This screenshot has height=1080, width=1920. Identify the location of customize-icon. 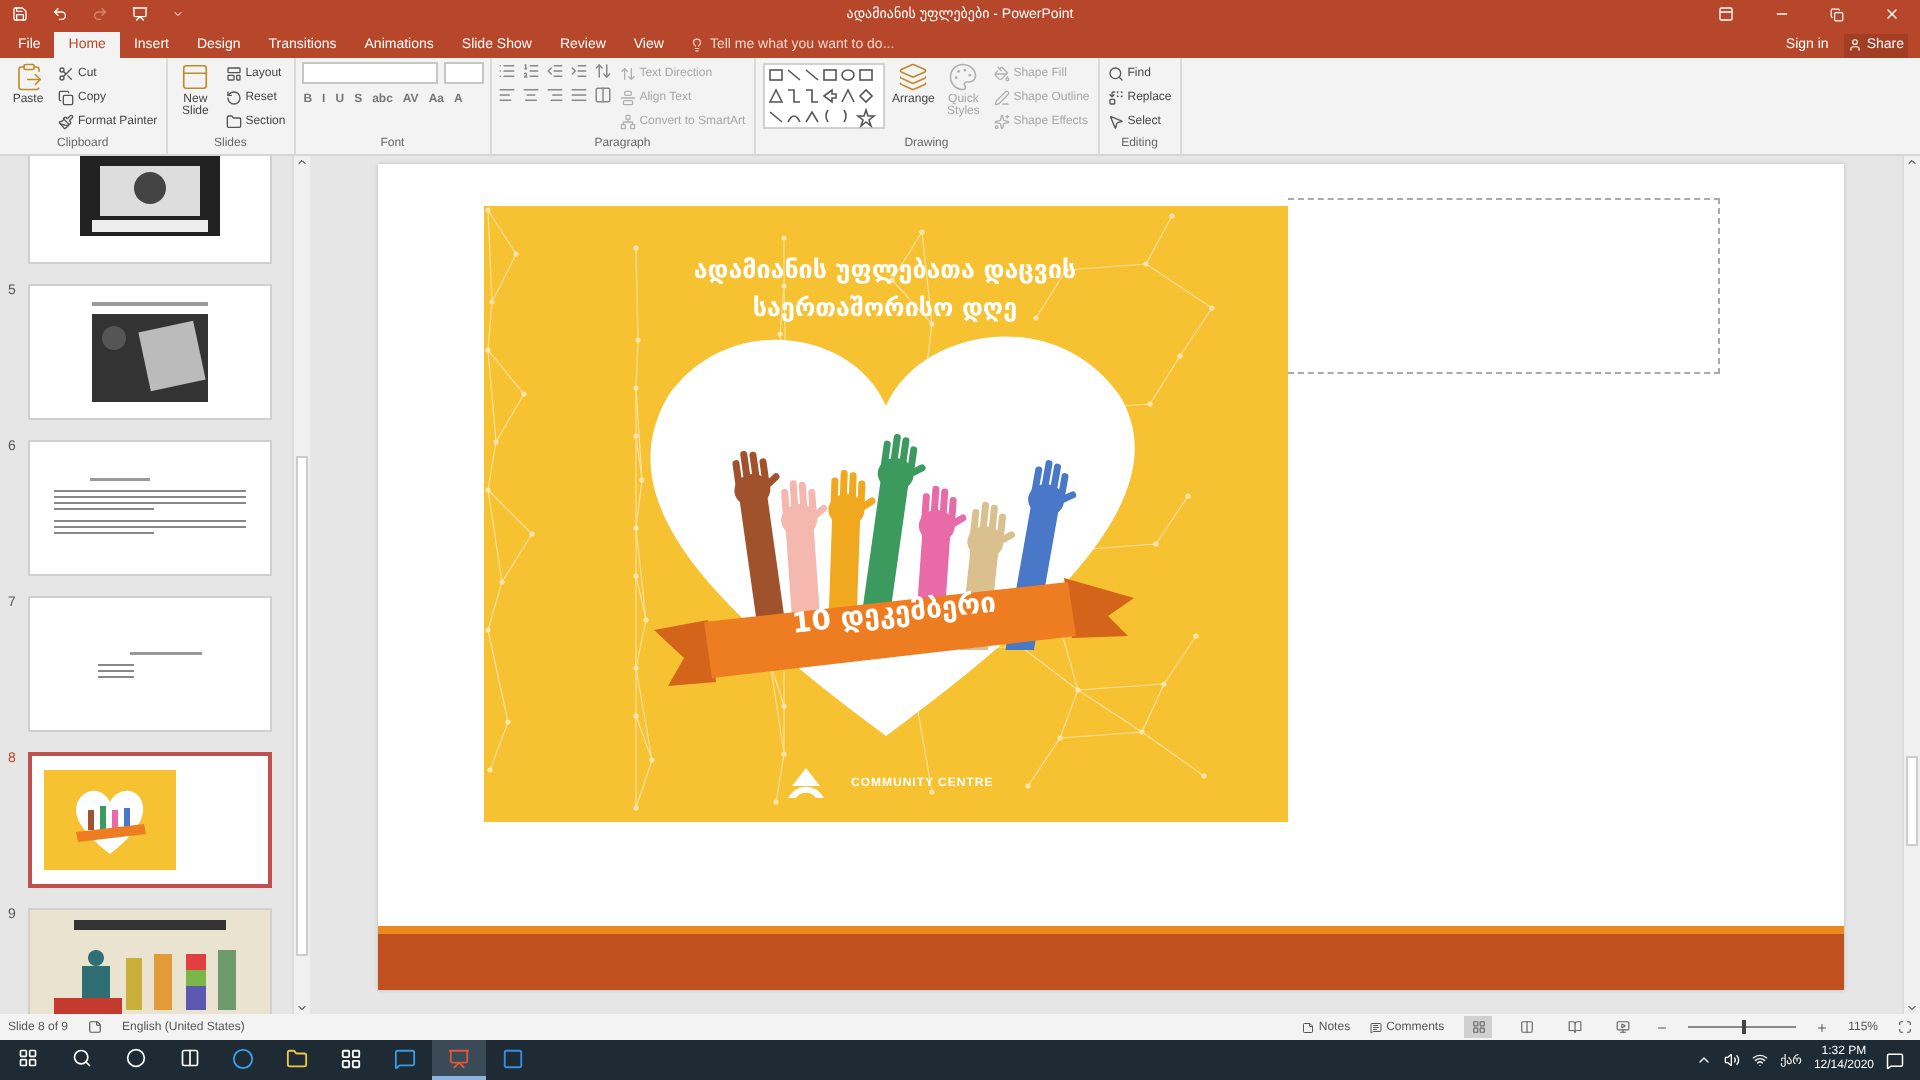
(178, 14).